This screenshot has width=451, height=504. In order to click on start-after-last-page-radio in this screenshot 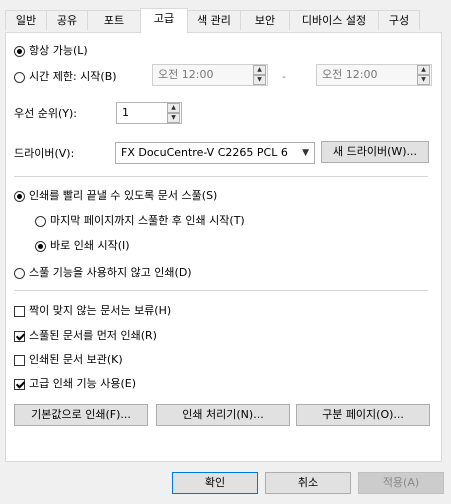, I will do `click(40, 221)`.